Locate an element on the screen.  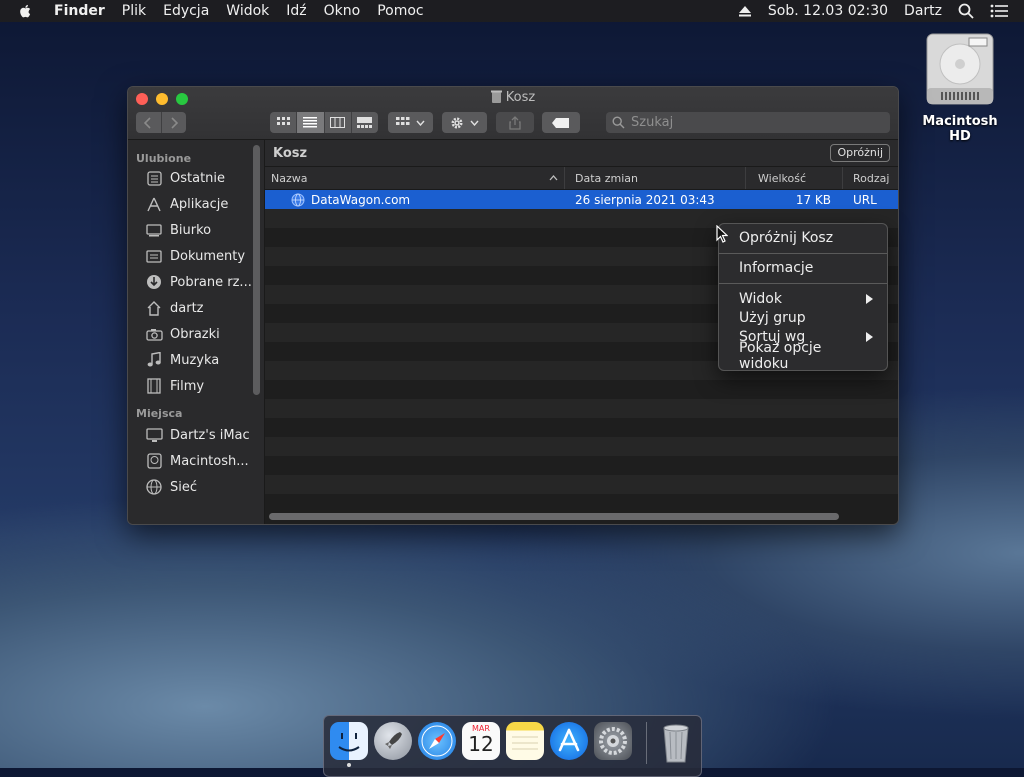
column-name-label: Nazwa is located at coordinates (289, 178).